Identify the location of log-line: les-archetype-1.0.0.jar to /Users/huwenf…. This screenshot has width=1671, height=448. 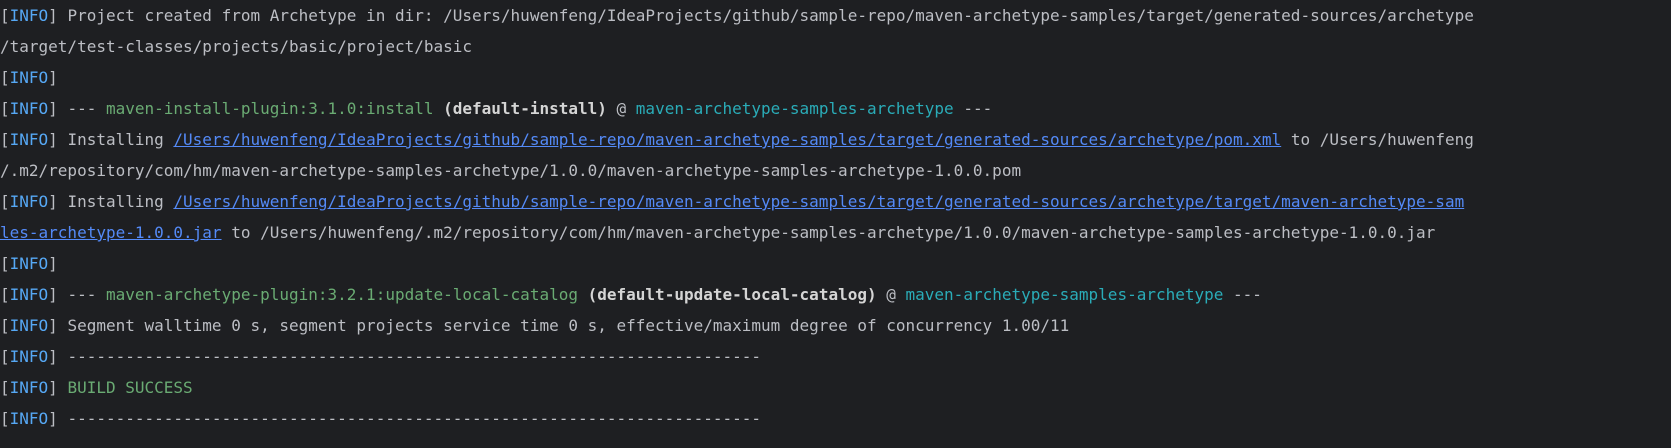
(835, 232).